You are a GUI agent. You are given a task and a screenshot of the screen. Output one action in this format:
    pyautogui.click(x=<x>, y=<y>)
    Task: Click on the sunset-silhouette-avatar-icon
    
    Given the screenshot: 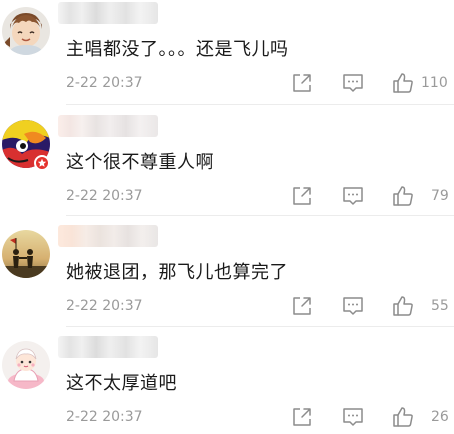 What is the action you would take?
    pyautogui.click(x=26, y=254)
    